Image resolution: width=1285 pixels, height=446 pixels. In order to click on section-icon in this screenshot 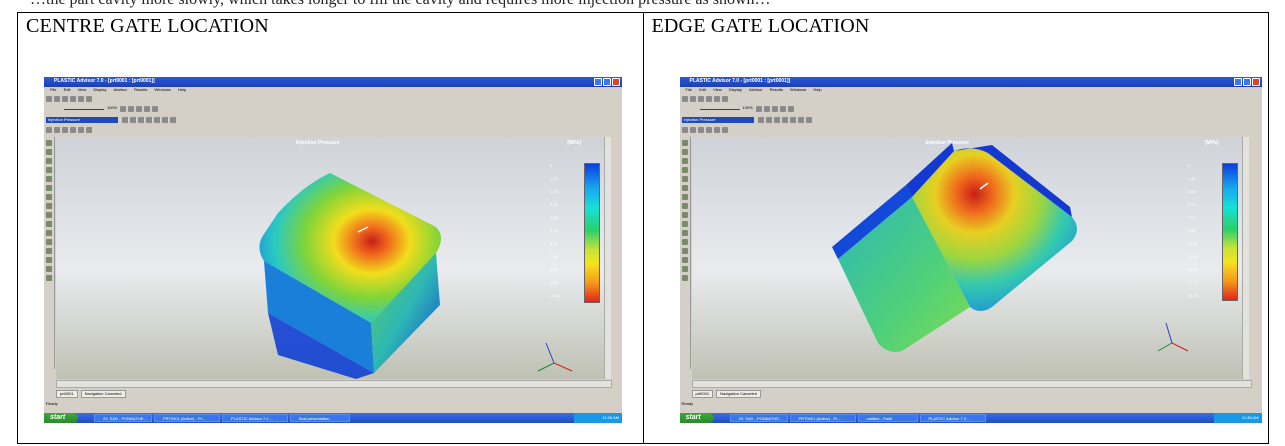, I will do `click(684, 233)`.